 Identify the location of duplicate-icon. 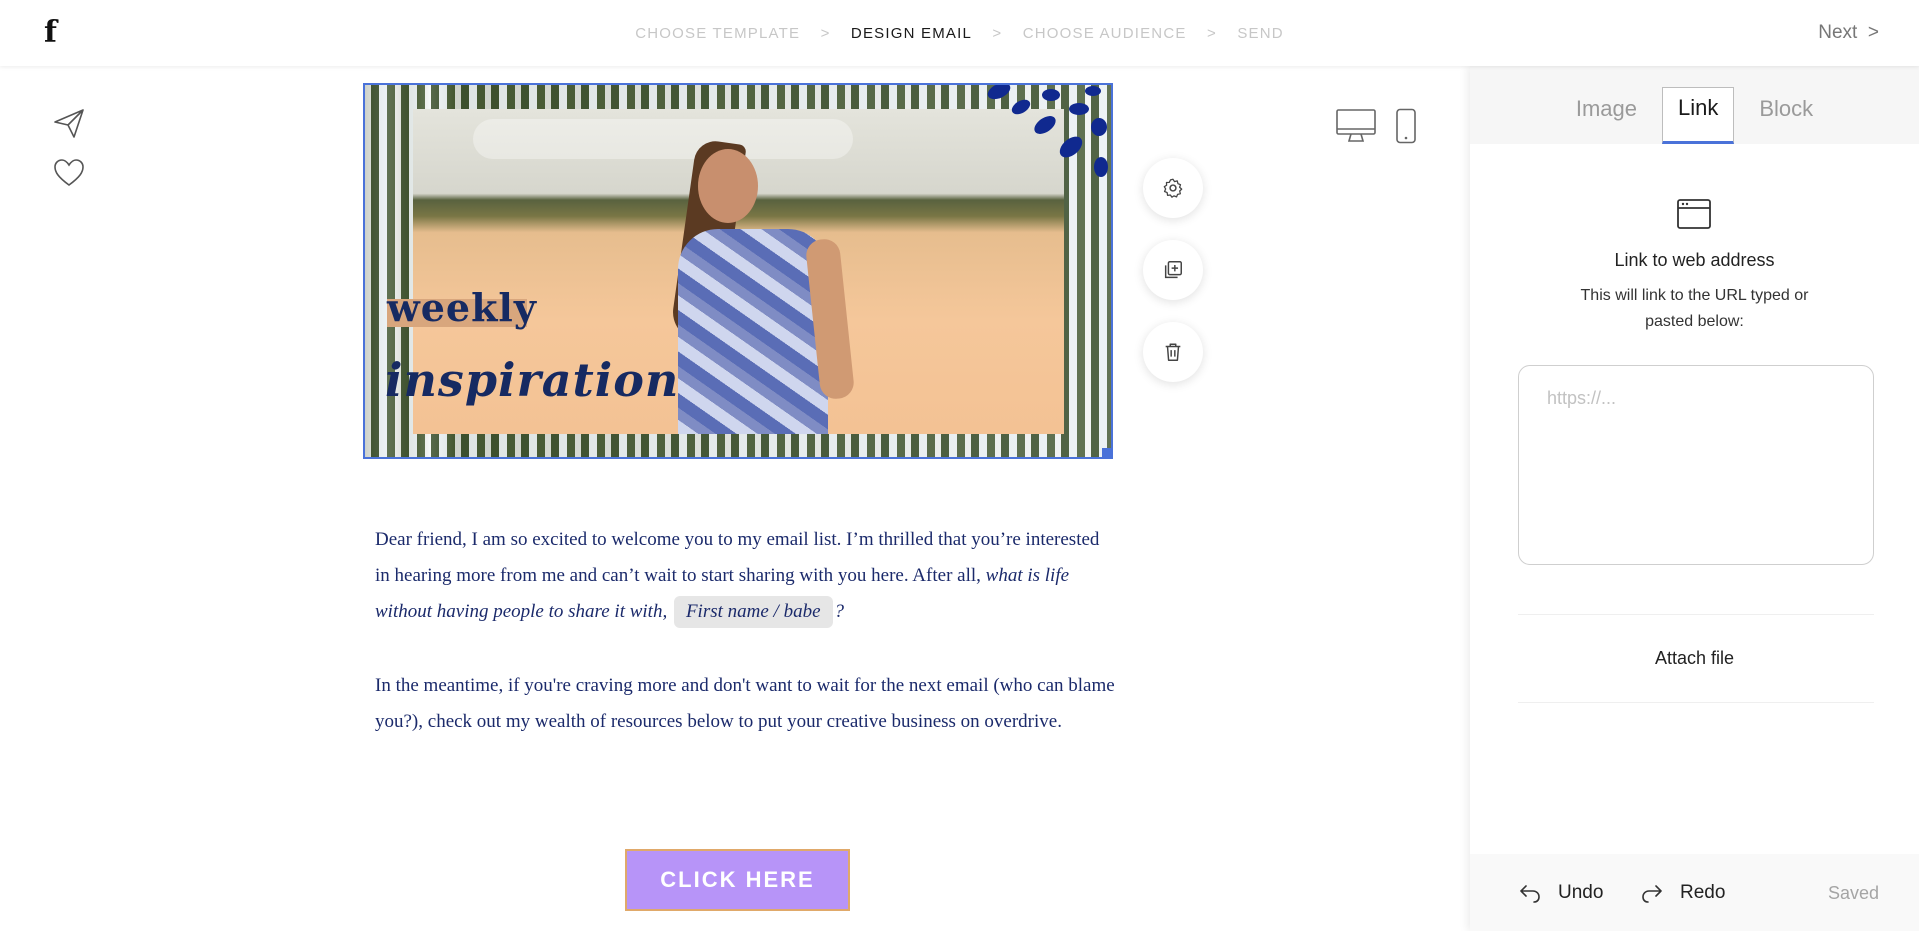
(1173, 270).